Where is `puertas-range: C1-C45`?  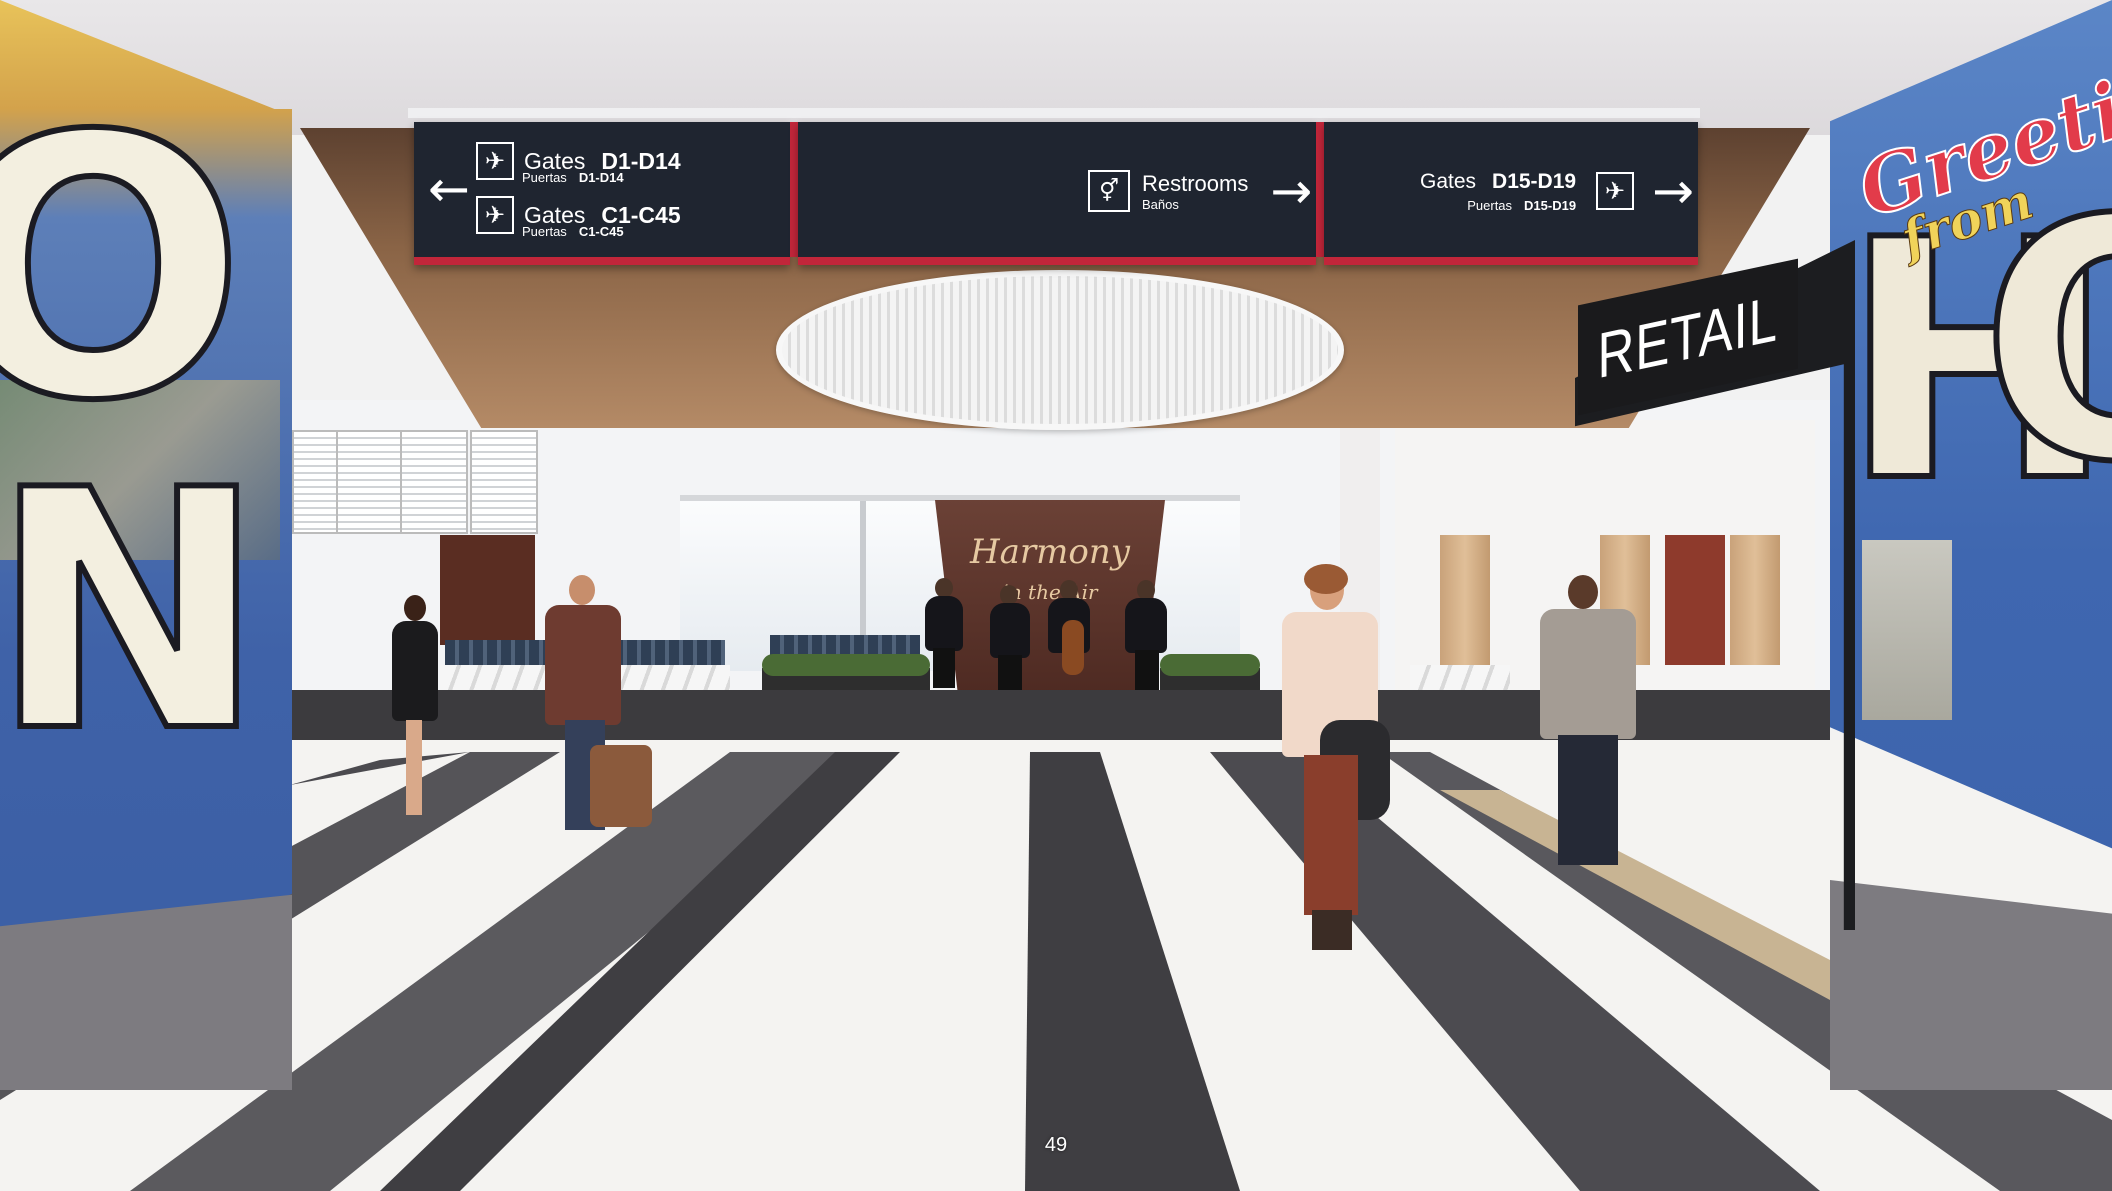
puertas-range: C1-C45 is located at coordinates (601, 231).